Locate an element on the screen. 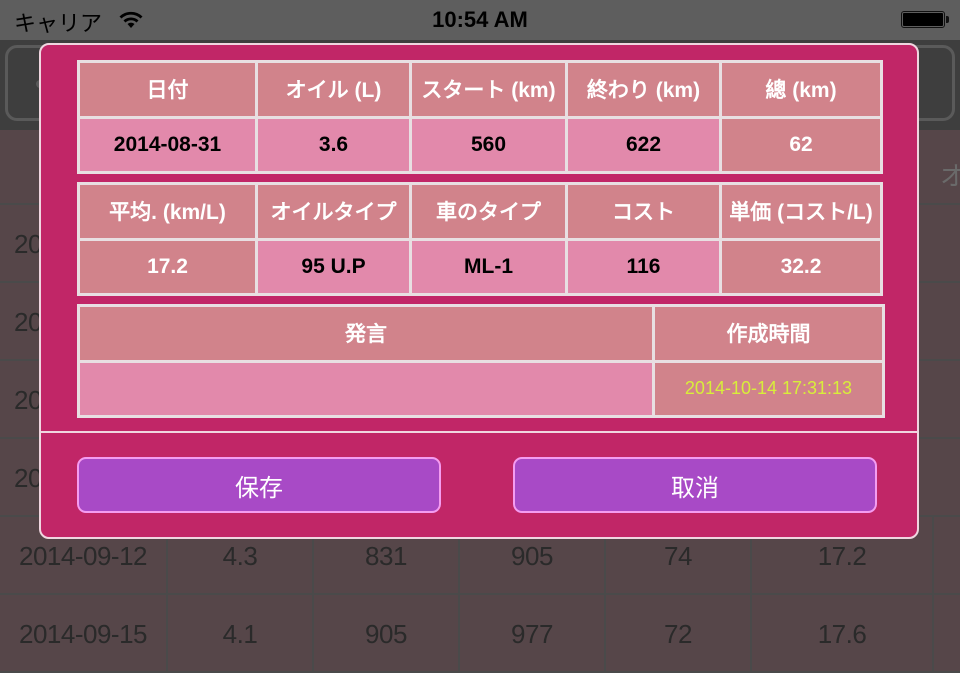  header-cost: コスト is located at coordinates (643, 211).